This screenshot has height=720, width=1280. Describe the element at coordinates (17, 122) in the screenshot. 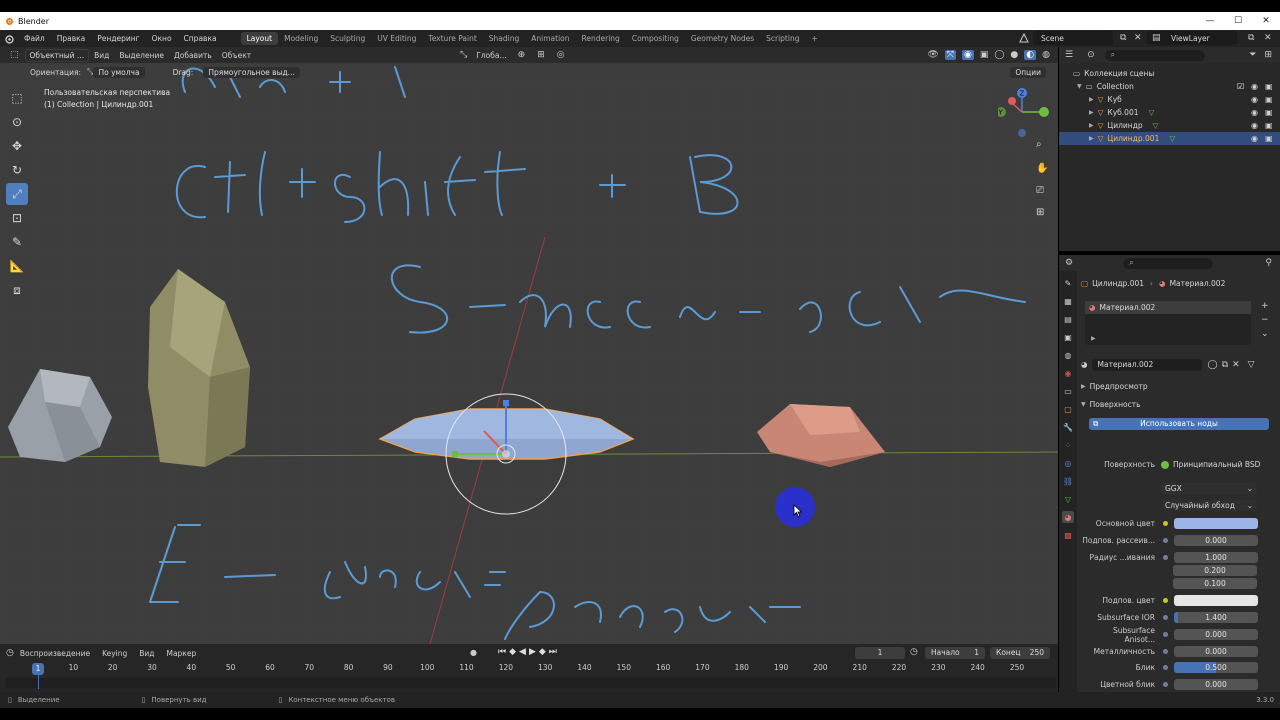

I see `cursor-tool-icon: ⊙` at that location.